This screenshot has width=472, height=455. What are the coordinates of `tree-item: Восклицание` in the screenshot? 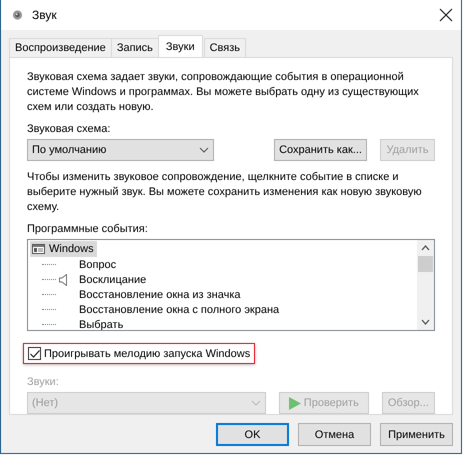 It's located at (112, 280).